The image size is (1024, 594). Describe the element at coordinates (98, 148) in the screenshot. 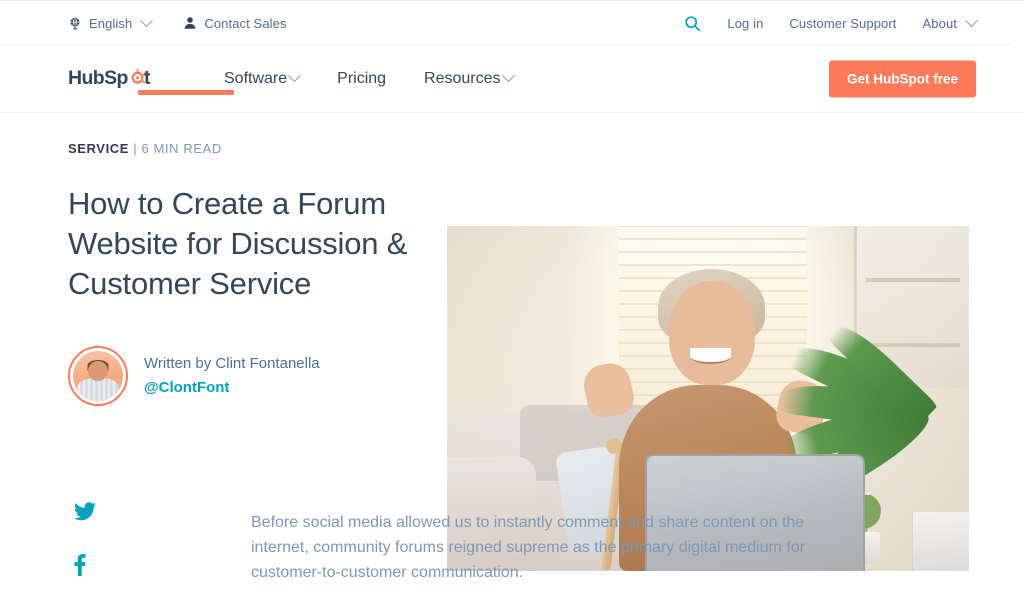

I see `article-category: SERVICE` at that location.